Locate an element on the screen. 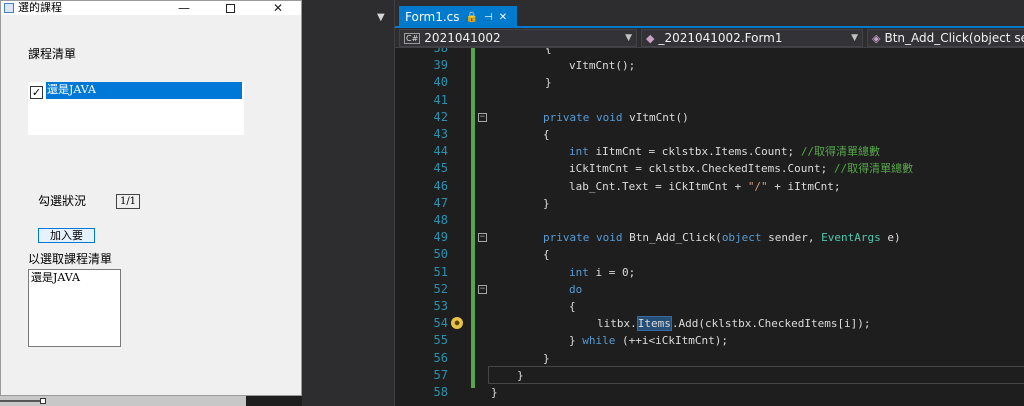  class-dropdown: ◆ _2021041002.Form1 ▼ is located at coordinates (752, 38).